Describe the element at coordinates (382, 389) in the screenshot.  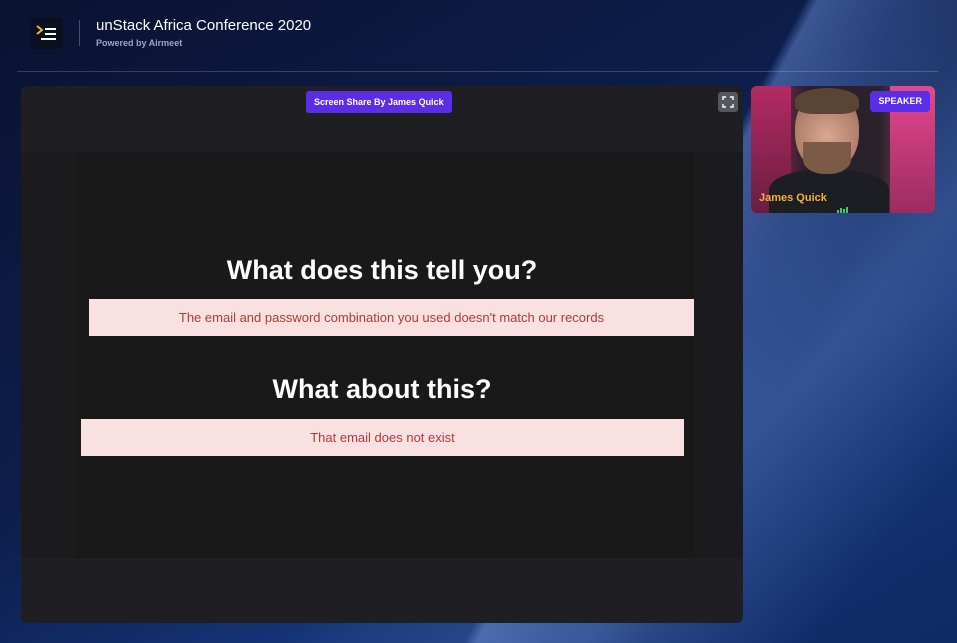
I see `slide-heading-2: What about this?` at that location.